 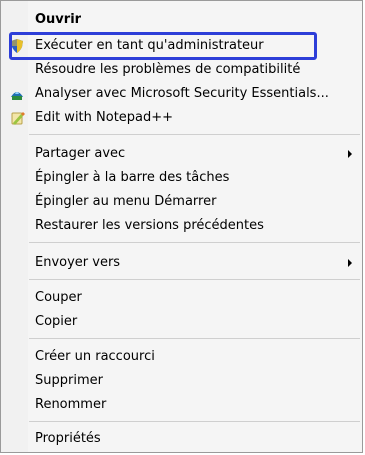 What do you see at coordinates (68, 438) in the screenshot?
I see `menu-item-label: Propriétés` at bounding box center [68, 438].